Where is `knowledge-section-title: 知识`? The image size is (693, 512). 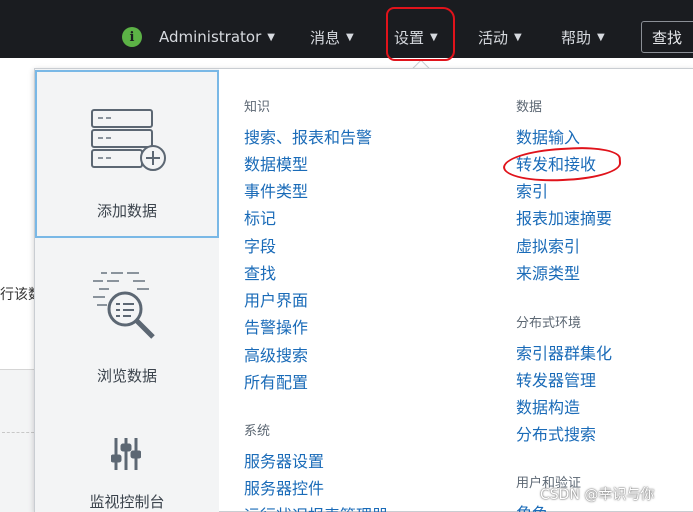
knowledge-section-title: 知识 is located at coordinates (257, 107).